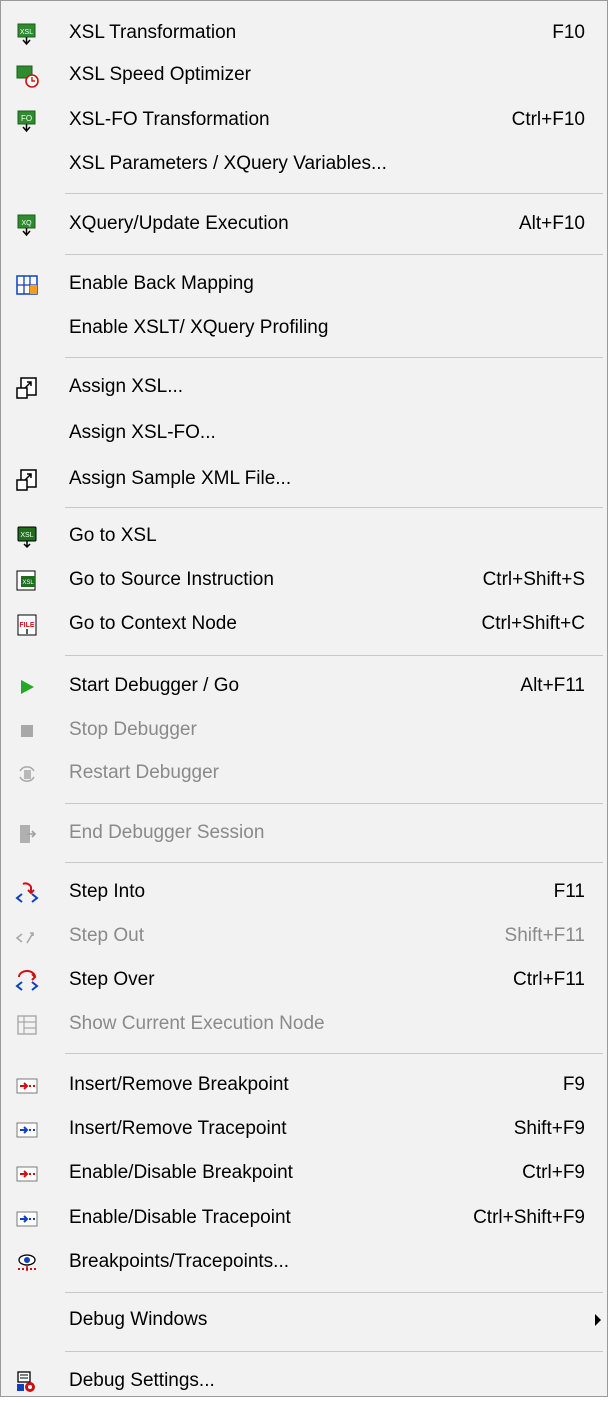 Image resolution: width=608 pixels, height=1403 pixels. I want to click on back-mapping-icon, so click(27, 285).